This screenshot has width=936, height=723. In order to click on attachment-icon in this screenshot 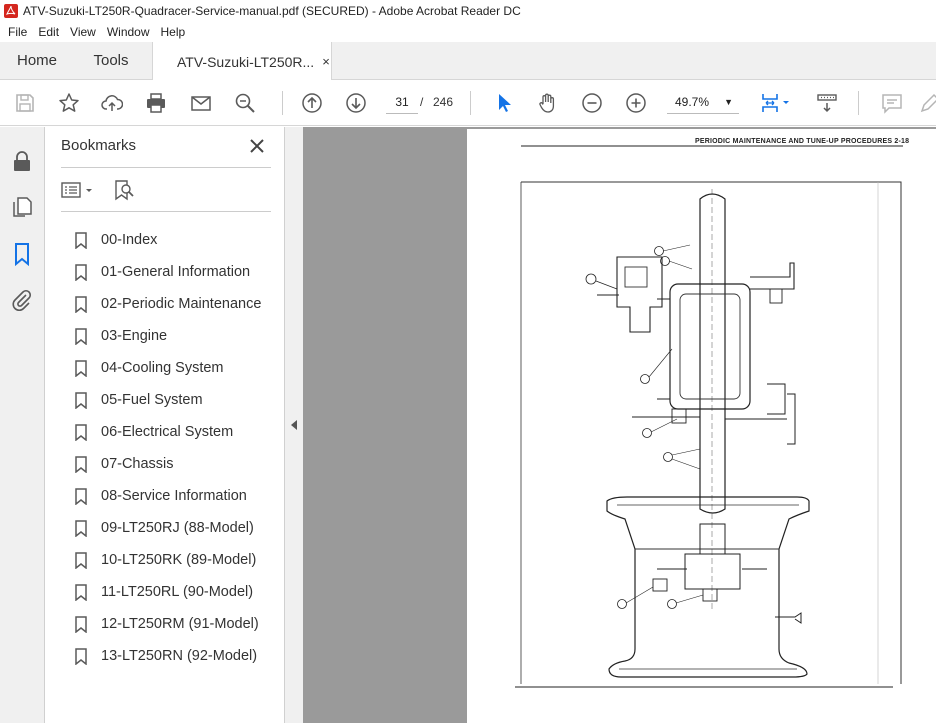, I will do `click(22, 300)`.